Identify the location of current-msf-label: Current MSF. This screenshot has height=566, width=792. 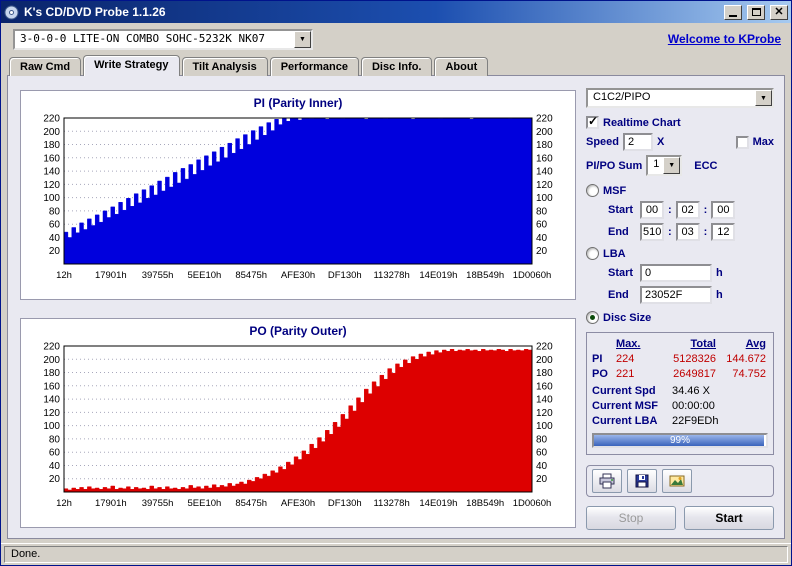
(625, 406).